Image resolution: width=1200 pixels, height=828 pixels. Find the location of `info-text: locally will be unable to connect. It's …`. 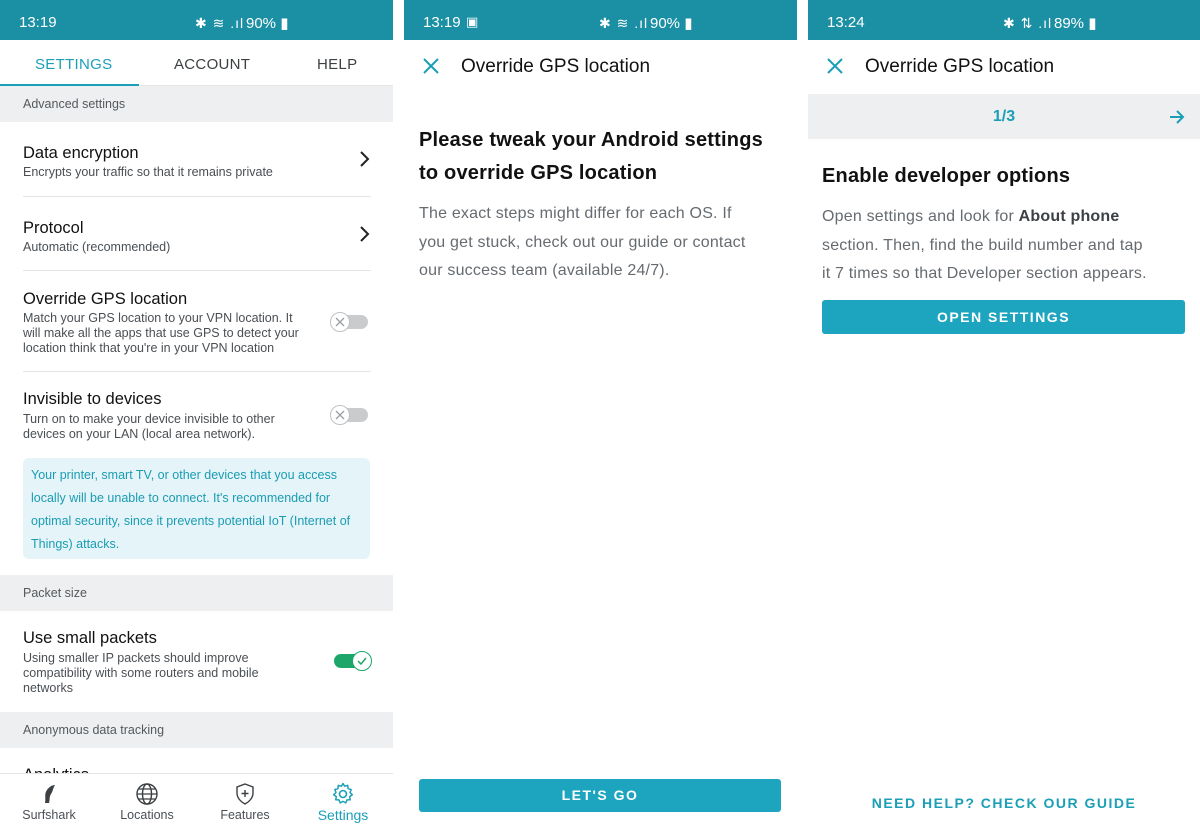

info-text: locally will be unable to connect. It's … is located at coordinates (181, 498).